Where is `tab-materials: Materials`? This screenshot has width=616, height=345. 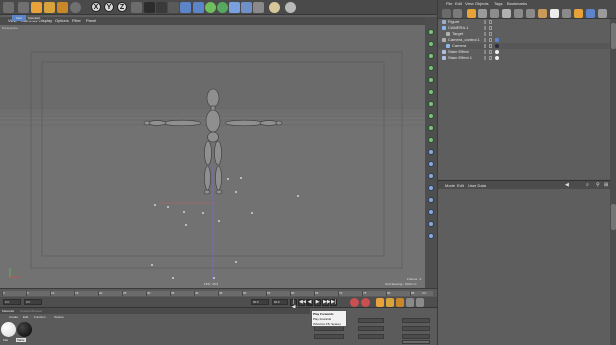
tab-materials: Materials is located at coordinates (8, 311).